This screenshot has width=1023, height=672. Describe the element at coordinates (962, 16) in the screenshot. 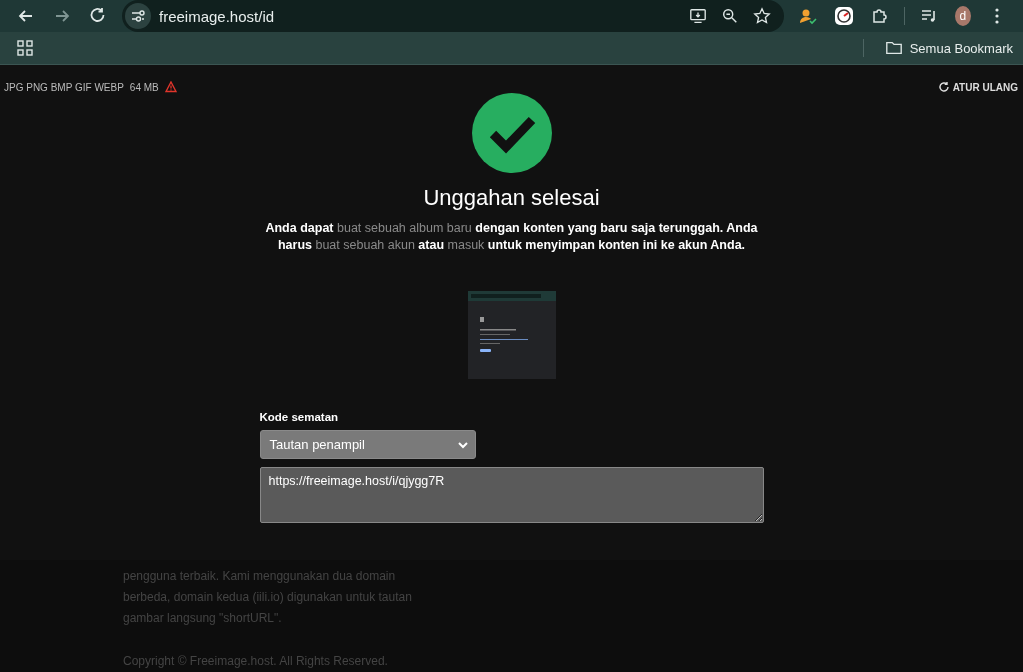

I see `profile-avatar: d` at that location.